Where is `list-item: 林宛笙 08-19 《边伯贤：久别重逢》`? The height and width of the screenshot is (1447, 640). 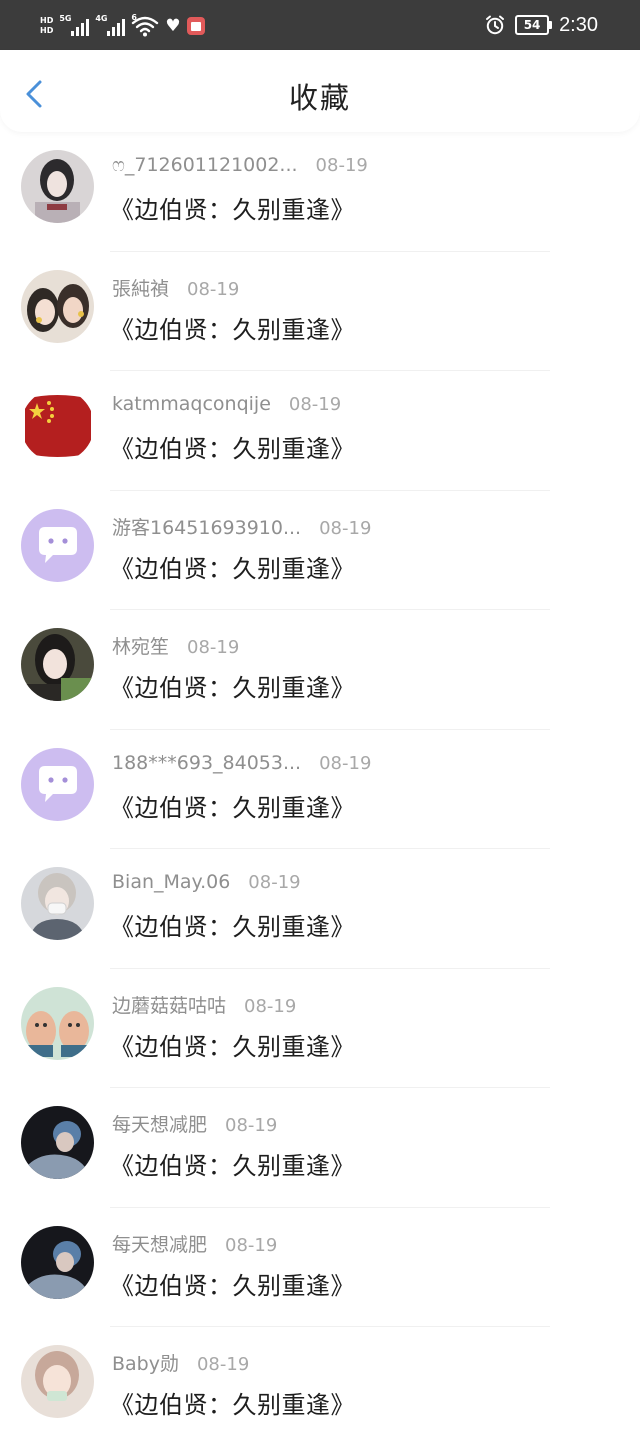 list-item: 林宛笙 08-19 《边伯贤：久别重逢》 is located at coordinates (320, 670).